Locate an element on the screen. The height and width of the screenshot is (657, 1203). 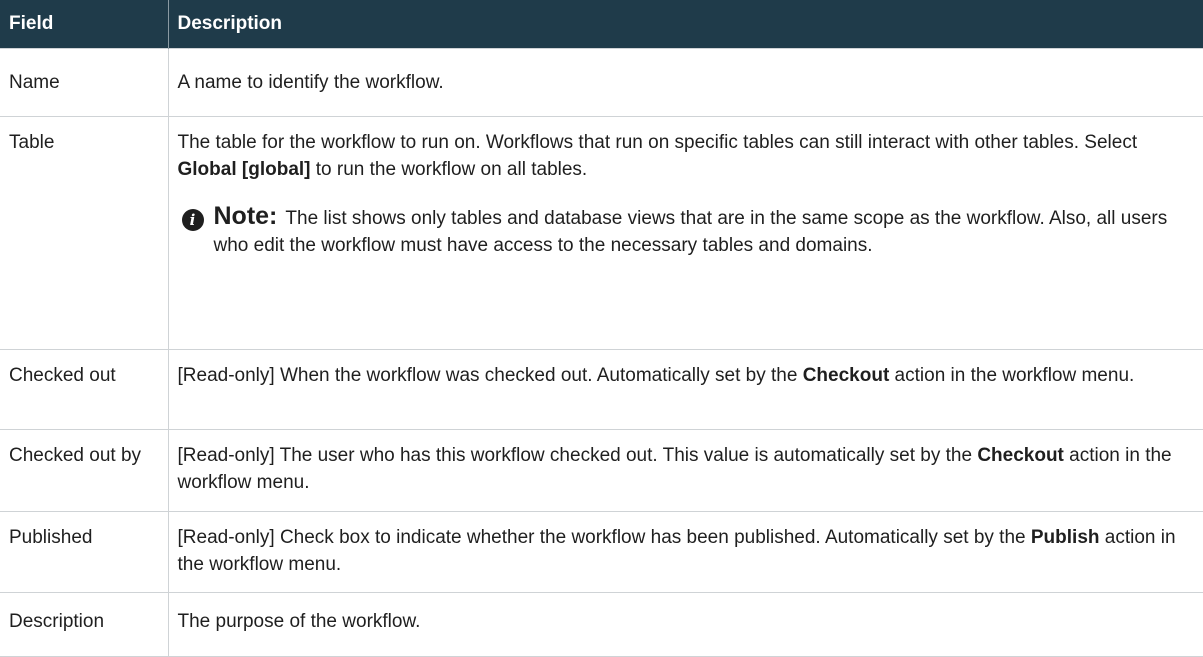
field-cell: Table is located at coordinates (84, 232).